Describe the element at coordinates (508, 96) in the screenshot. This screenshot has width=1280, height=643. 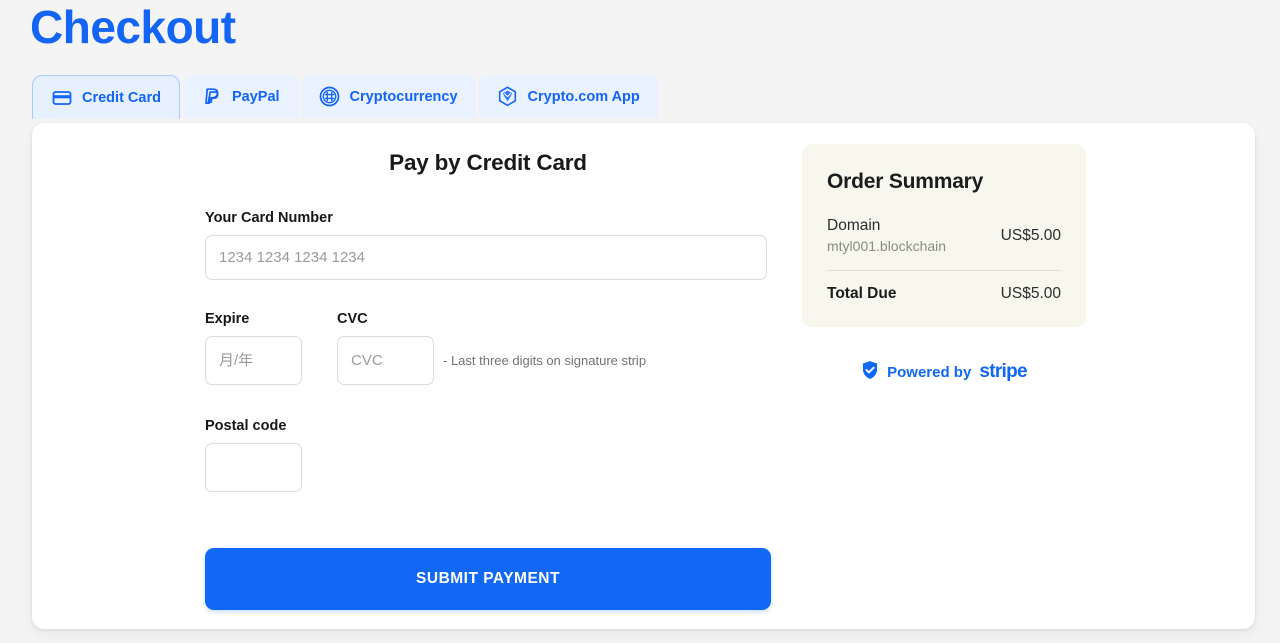
I see `crypto-com-icon` at that location.